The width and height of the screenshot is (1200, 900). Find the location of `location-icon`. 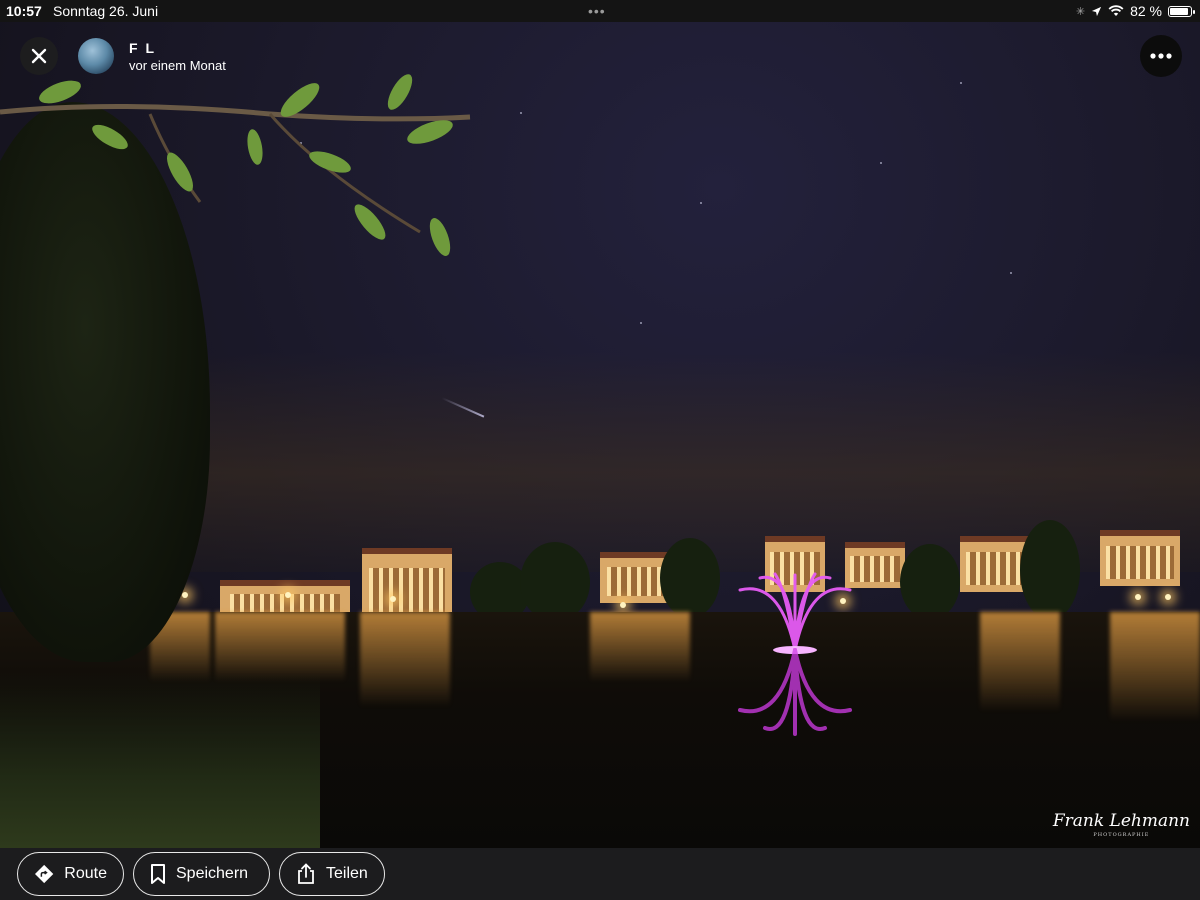

location-icon is located at coordinates (1096, 11).